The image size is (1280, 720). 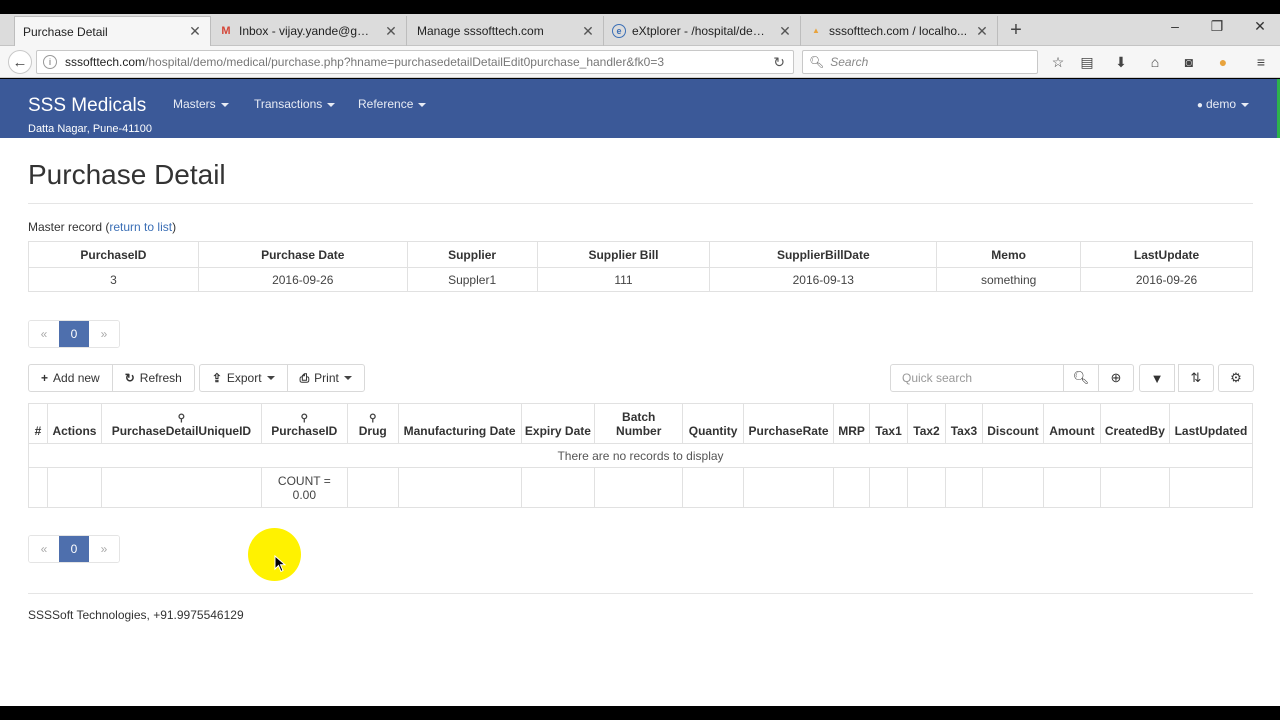 What do you see at coordinates (1016, 30) in the screenshot?
I see `new-tab-plus-icon: +` at bounding box center [1016, 30].